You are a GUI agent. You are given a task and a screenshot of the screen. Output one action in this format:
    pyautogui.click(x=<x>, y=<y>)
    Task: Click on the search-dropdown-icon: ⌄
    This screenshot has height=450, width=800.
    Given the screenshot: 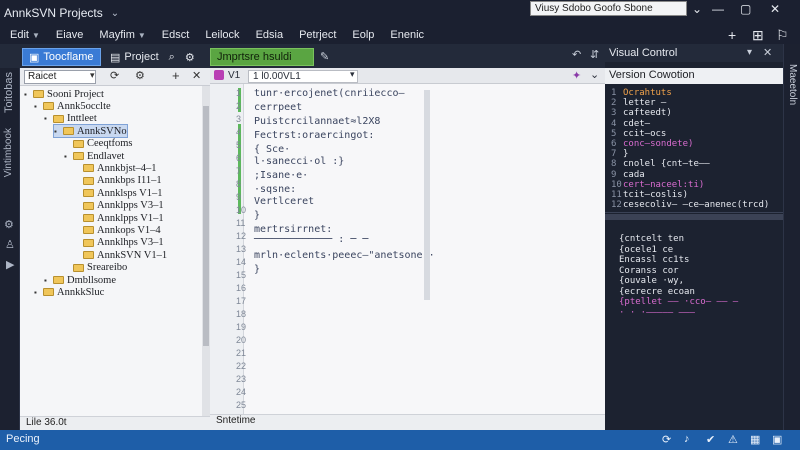 What is the action you would take?
    pyautogui.click(x=697, y=9)
    